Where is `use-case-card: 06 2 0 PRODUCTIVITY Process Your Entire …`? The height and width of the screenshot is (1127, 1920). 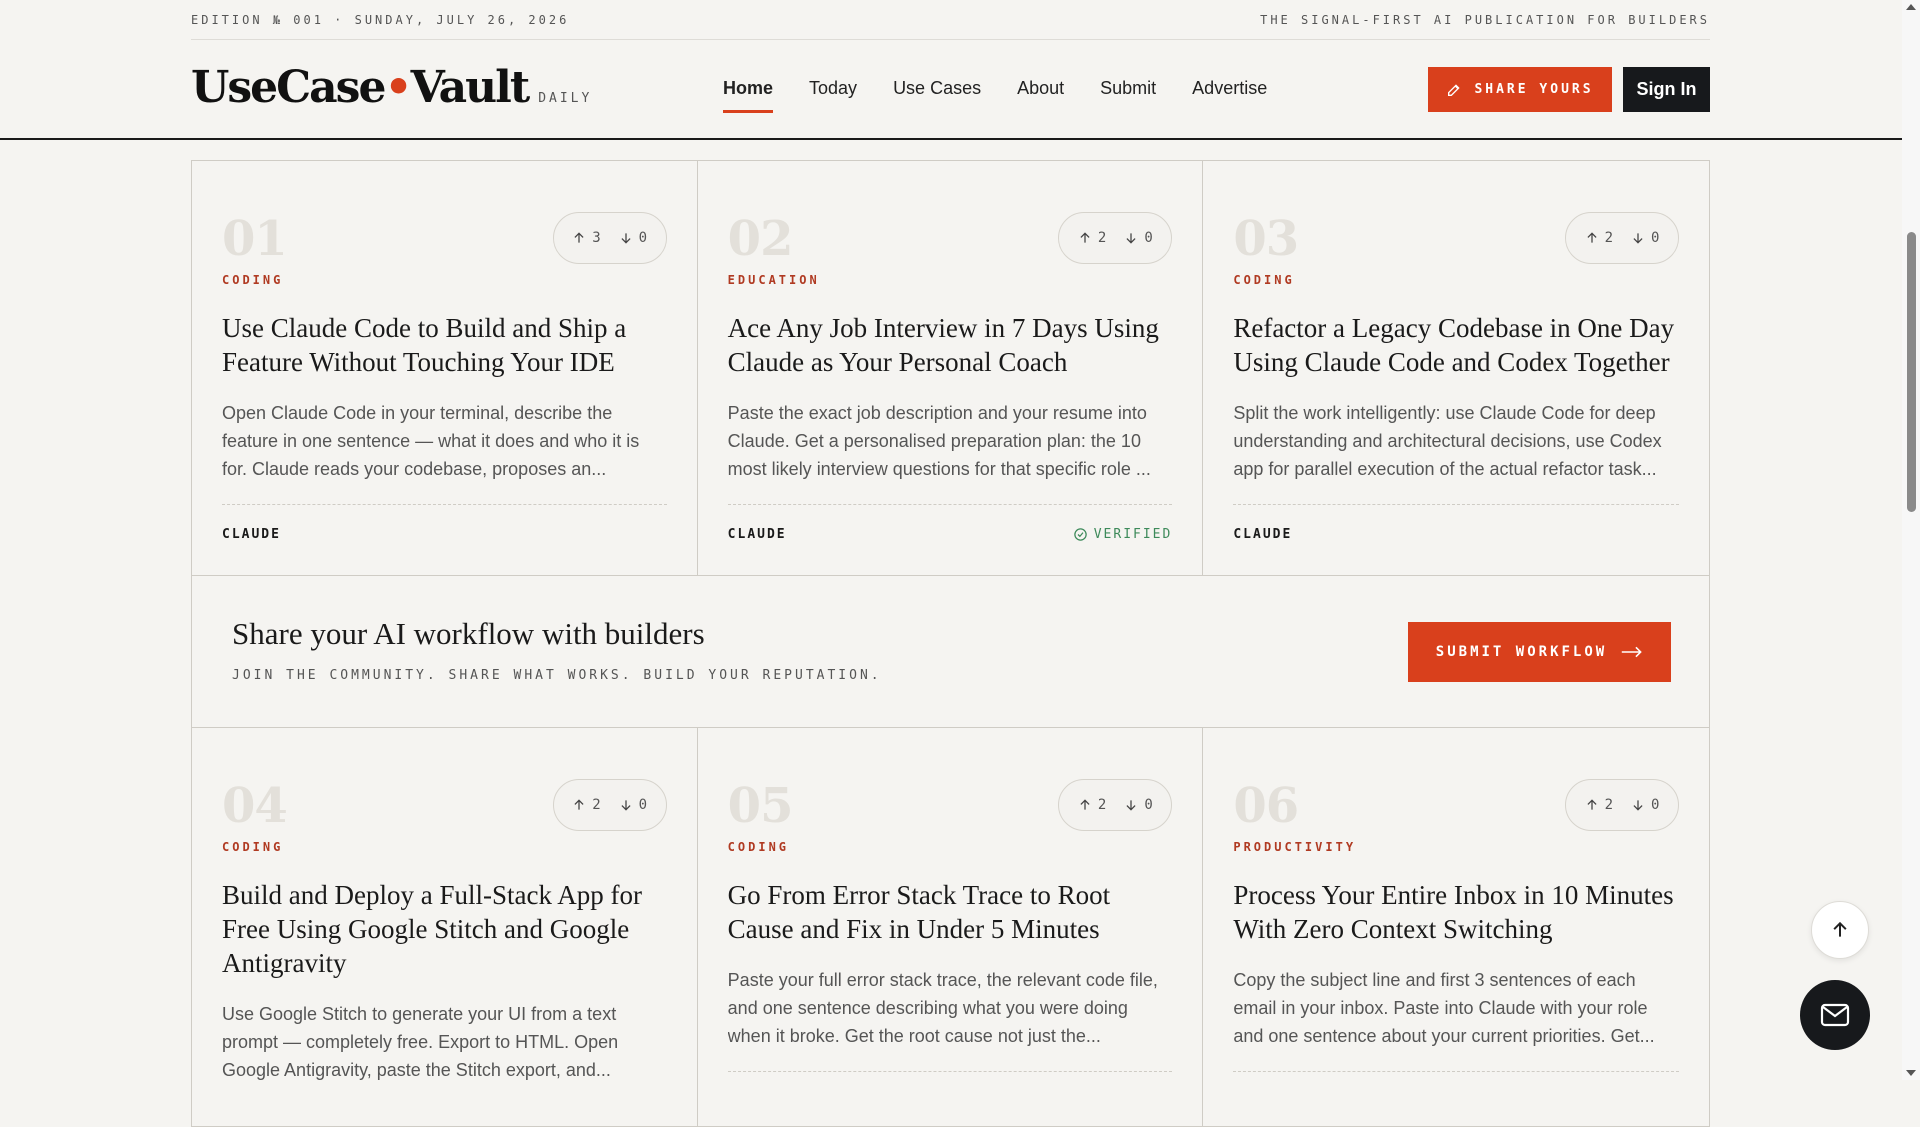
use-case-card: 06 2 0 PRODUCTIVITY Process Your Entire … is located at coordinates (1456, 927).